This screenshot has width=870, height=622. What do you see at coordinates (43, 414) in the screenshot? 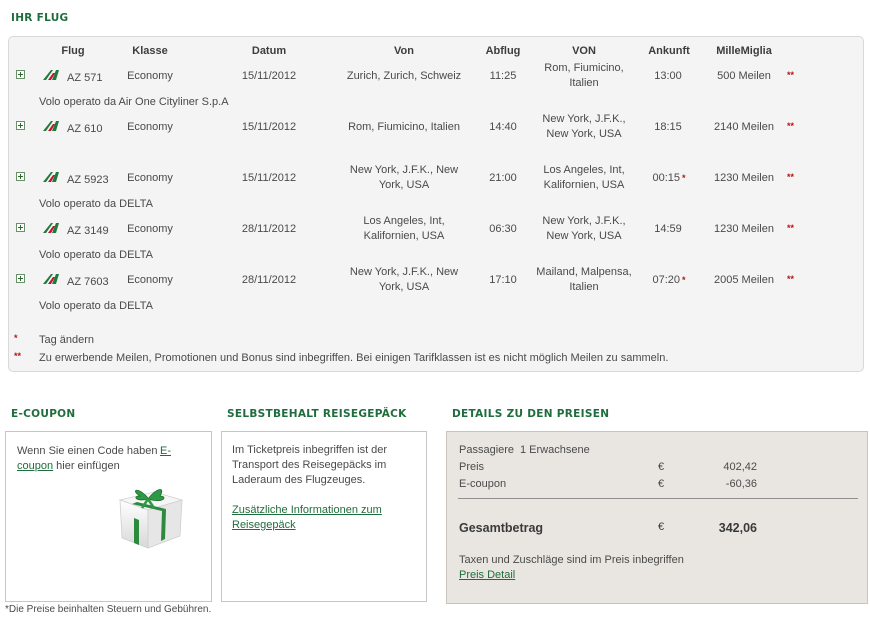
I see `ecoupon-title: E-COUPON` at bounding box center [43, 414].